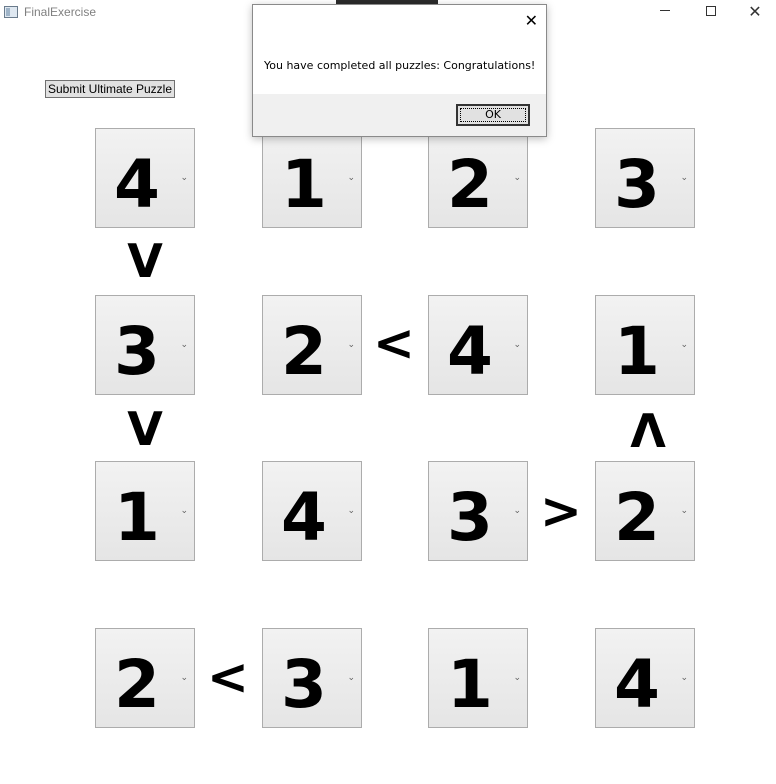 The image size is (776, 784). What do you see at coordinates (561, 511) in the screenshot?
I see `inequality-sign-horizontal: >` at bounding box center [561, 511].